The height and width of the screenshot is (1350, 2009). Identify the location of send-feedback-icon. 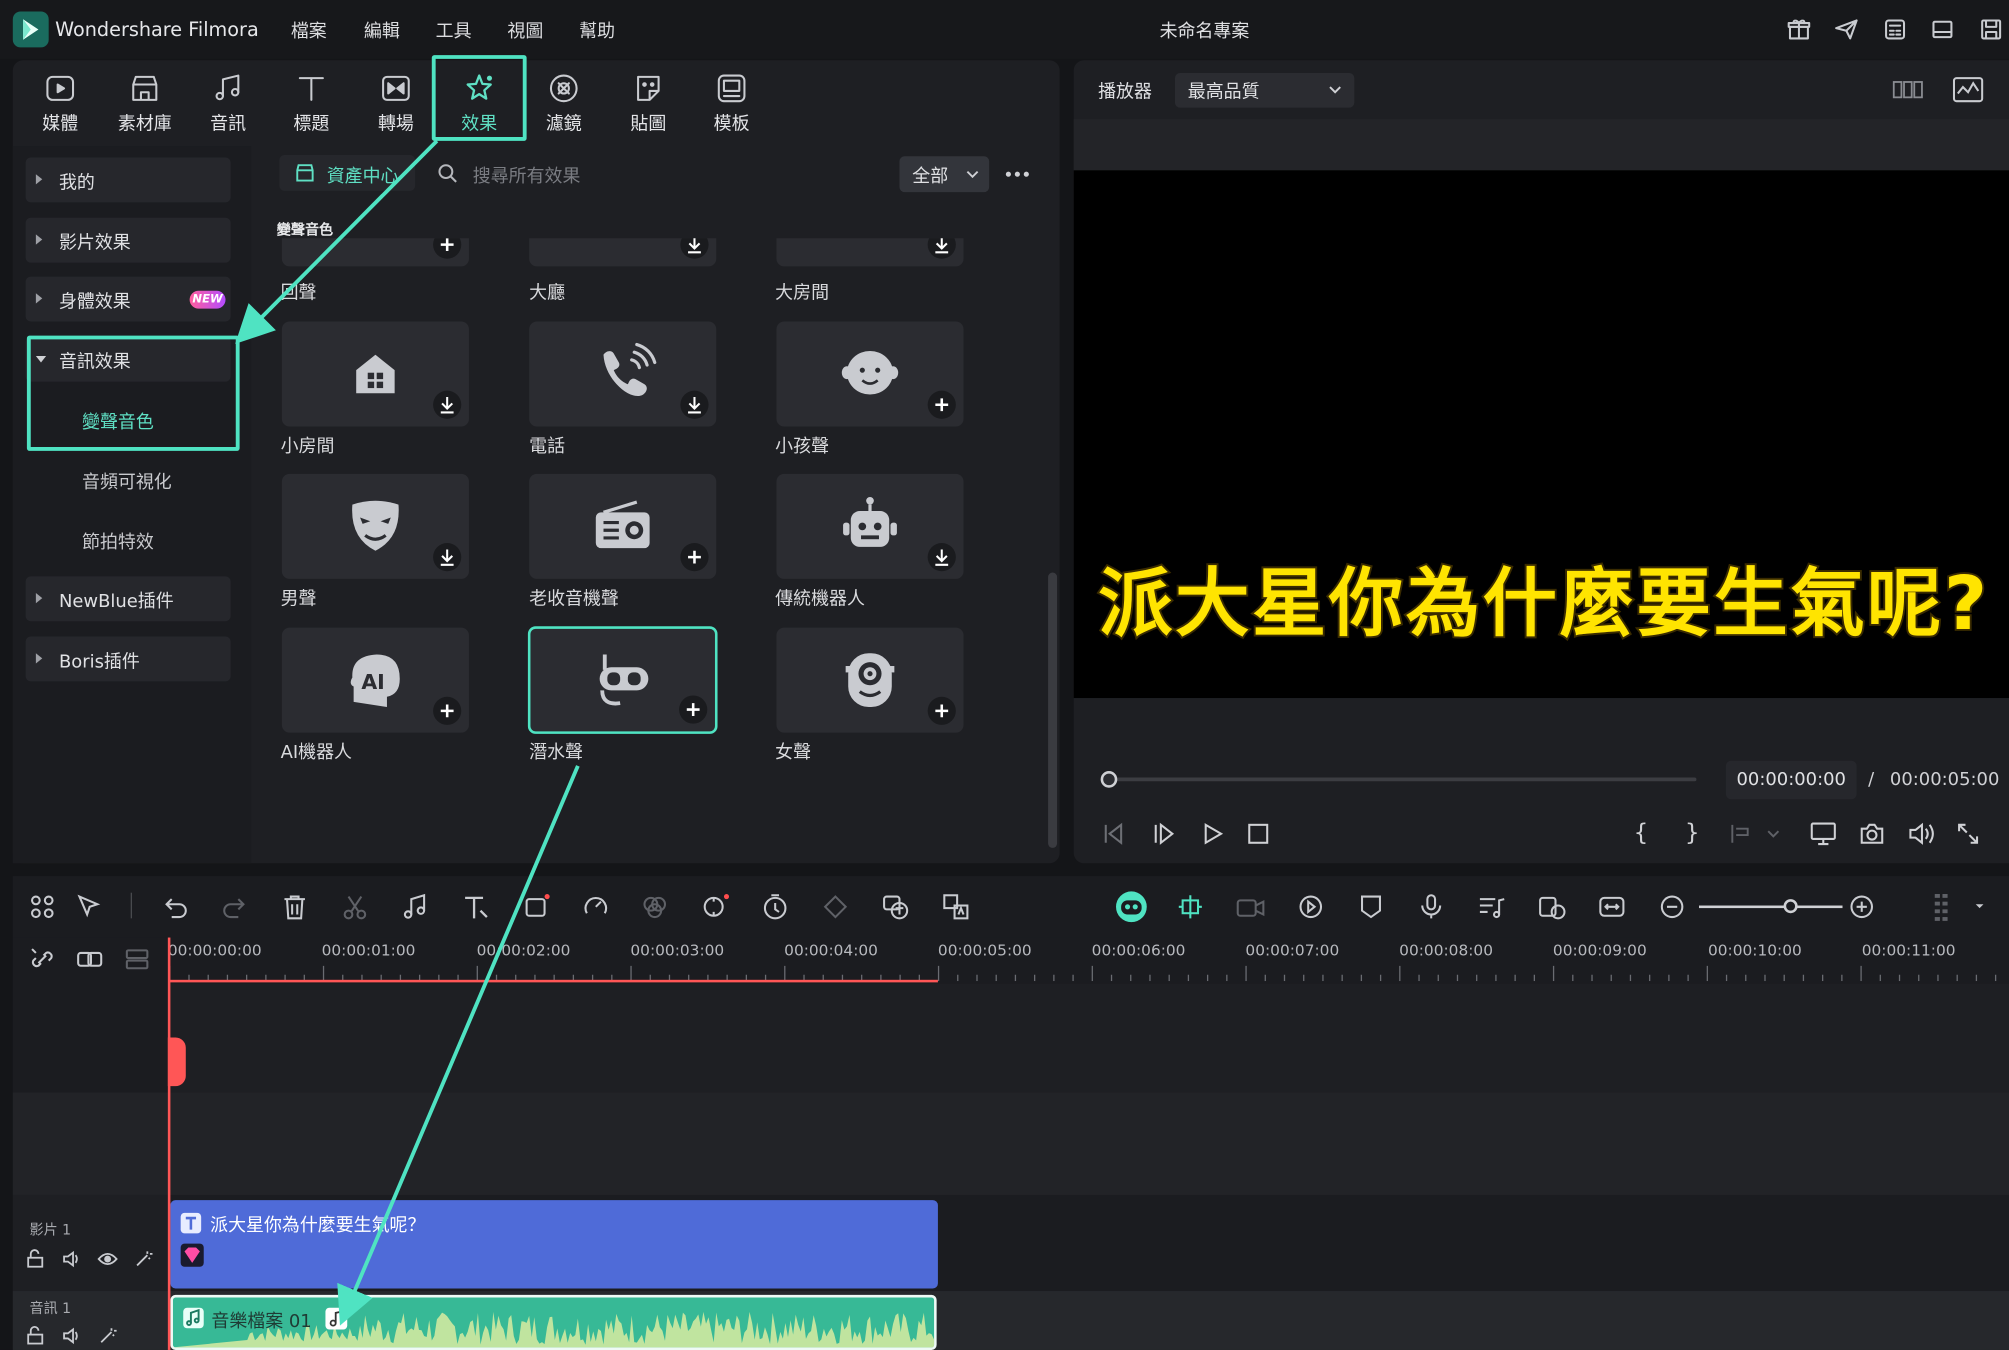
(1847, 30).